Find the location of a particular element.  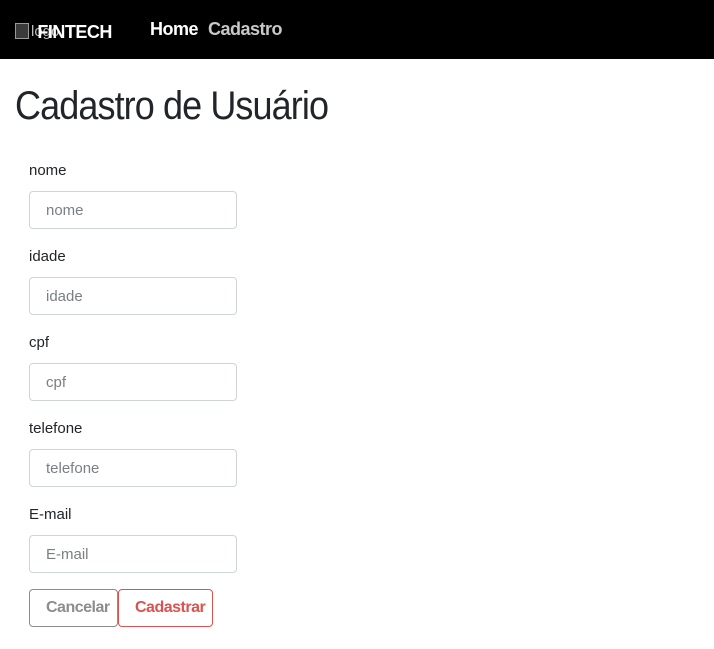

nome-input is located at coordinates (133, 210).